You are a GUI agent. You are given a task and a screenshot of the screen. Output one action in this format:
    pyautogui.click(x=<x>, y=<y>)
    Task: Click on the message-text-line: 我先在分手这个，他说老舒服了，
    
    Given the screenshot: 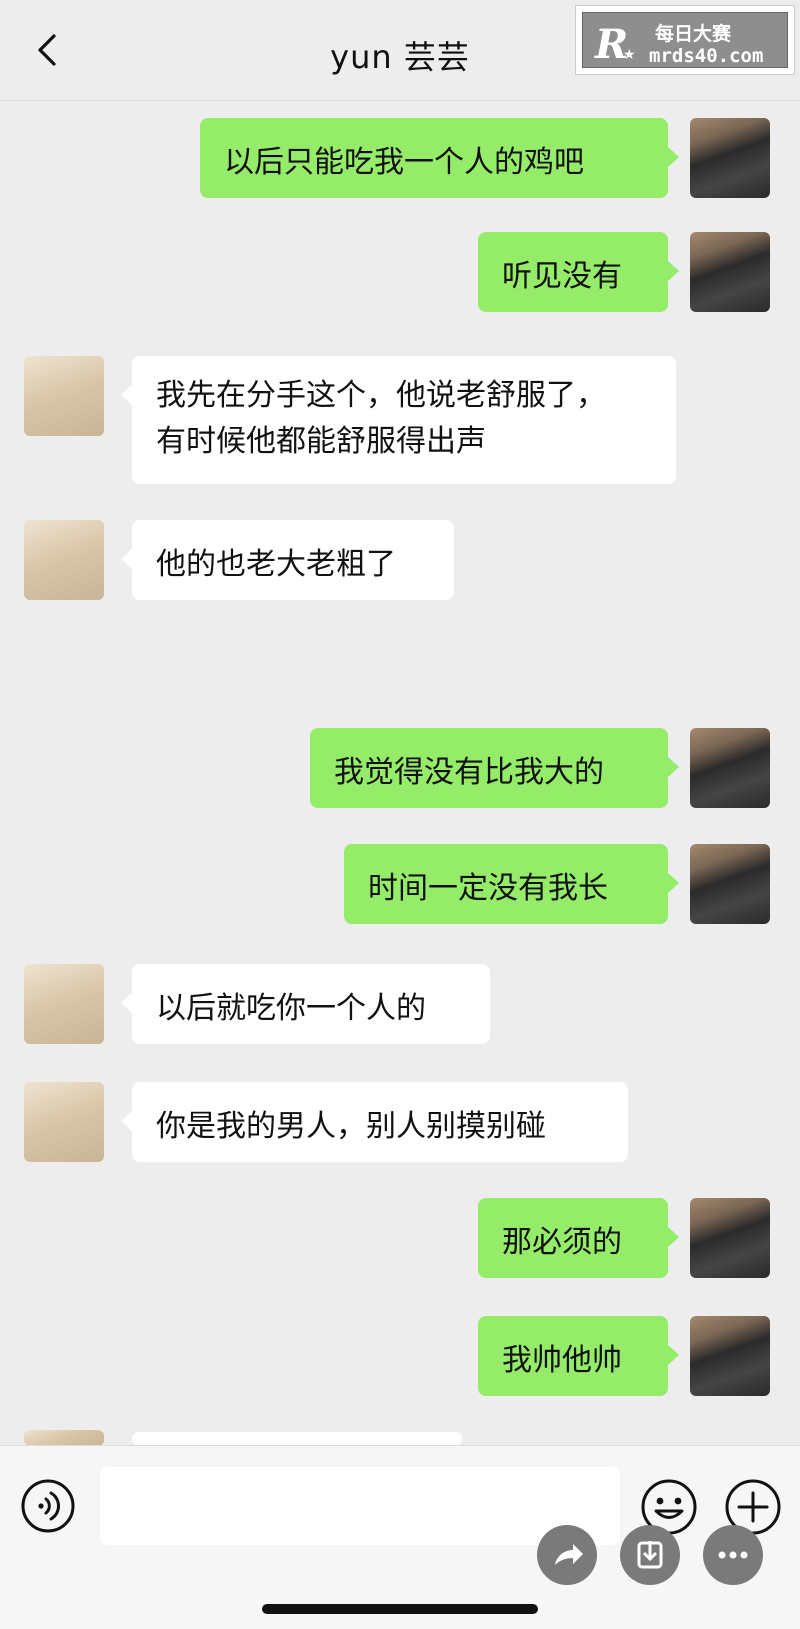 What is the action you would take?
    pyautogui.click(x=381, y=395)
    